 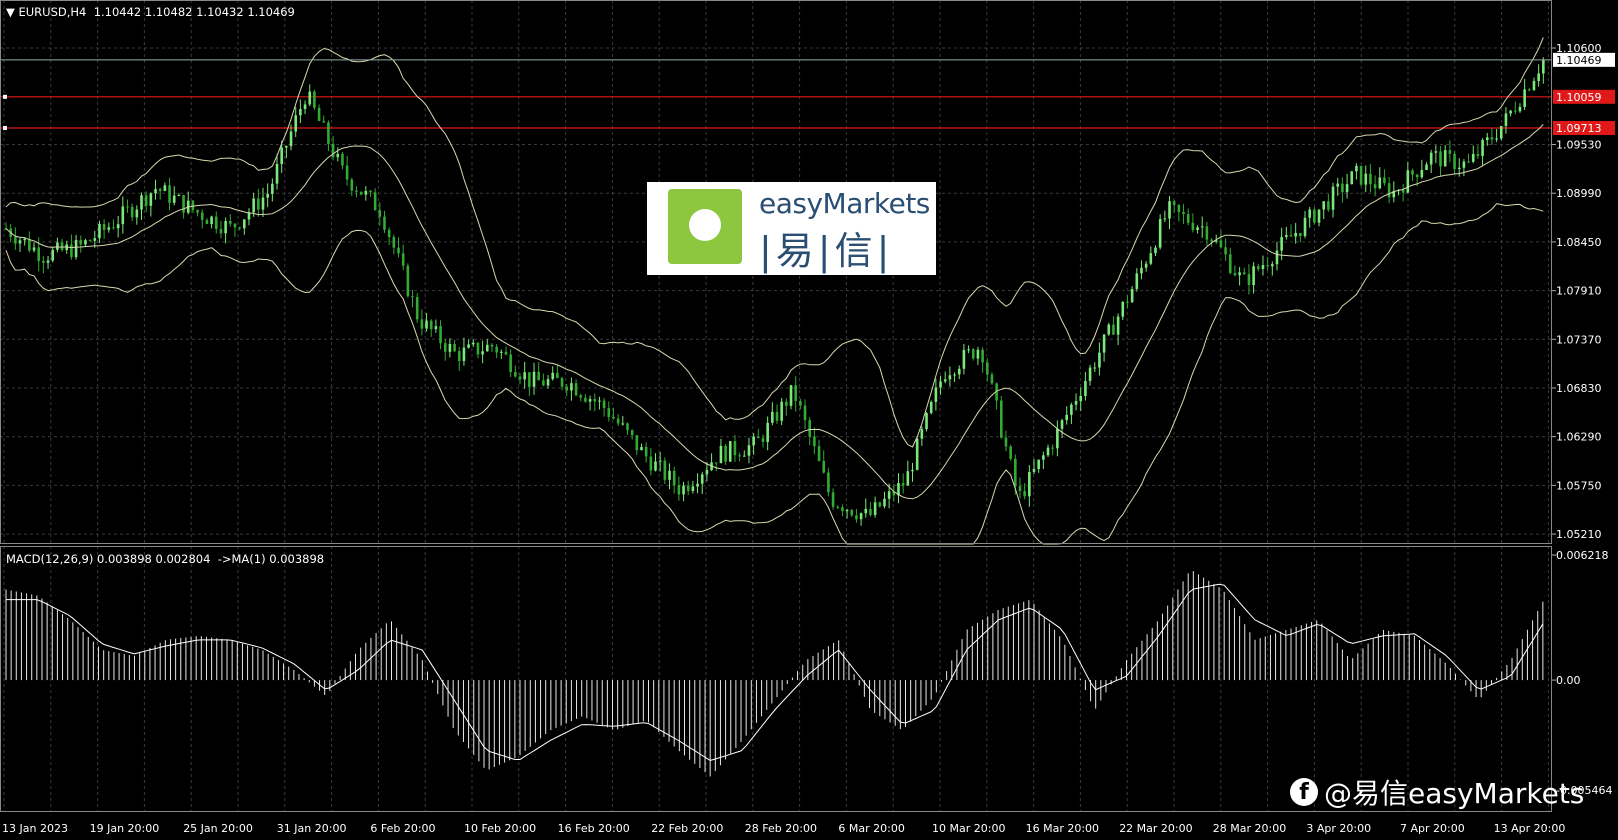 I want to click on x-tick-label: 25 Jan 20:00, so click(x=218, y=828).